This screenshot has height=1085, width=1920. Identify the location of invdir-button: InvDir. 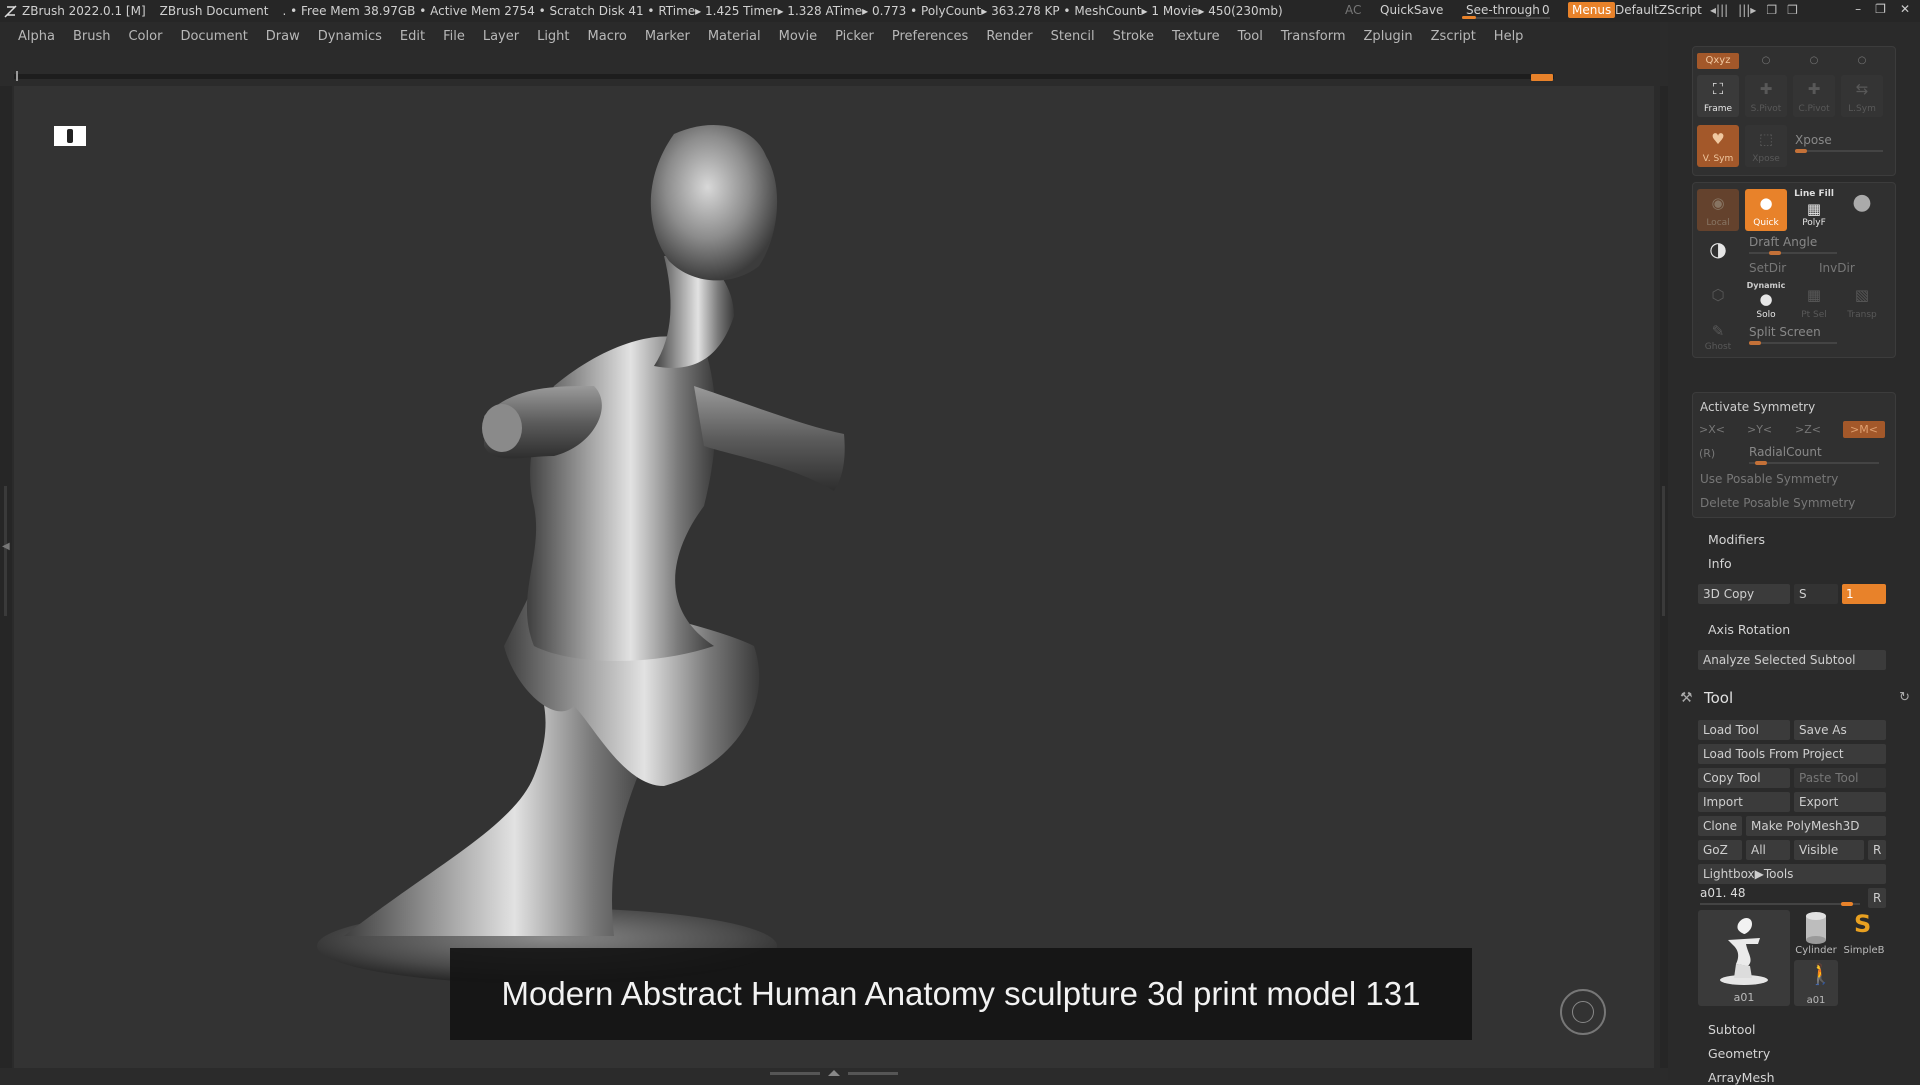
(1837, 268).